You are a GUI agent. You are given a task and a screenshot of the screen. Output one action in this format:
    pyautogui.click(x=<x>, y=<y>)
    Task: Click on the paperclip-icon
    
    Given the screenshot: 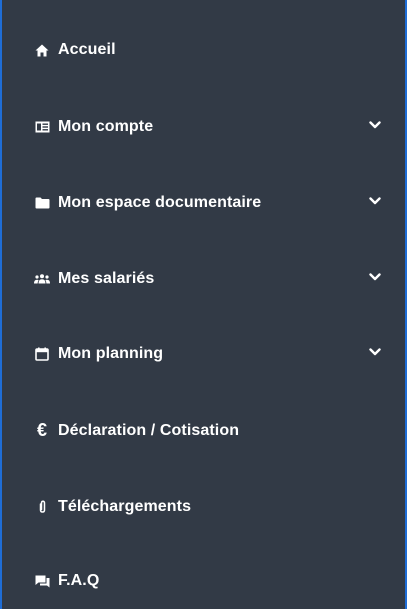 What is the action you would take?
    pyautogui.click(x=42, y=507)
    